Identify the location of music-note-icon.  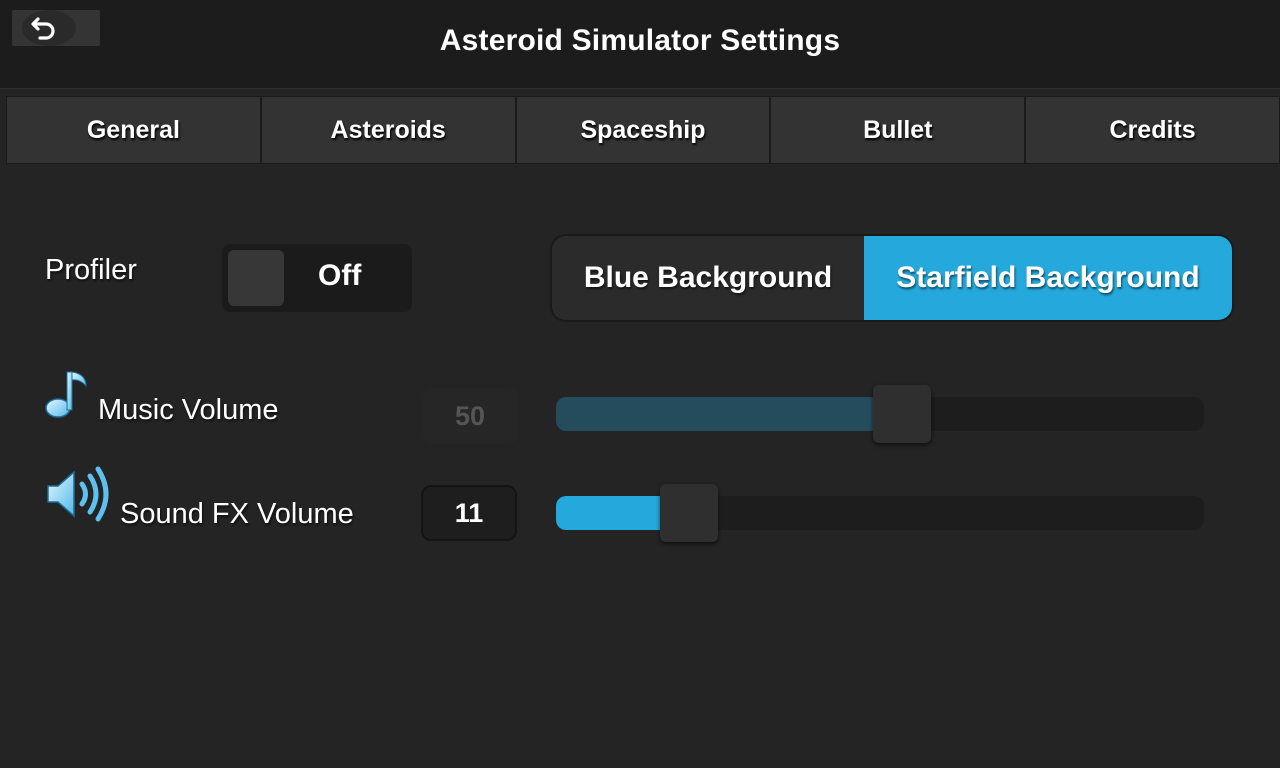
(66, 394).